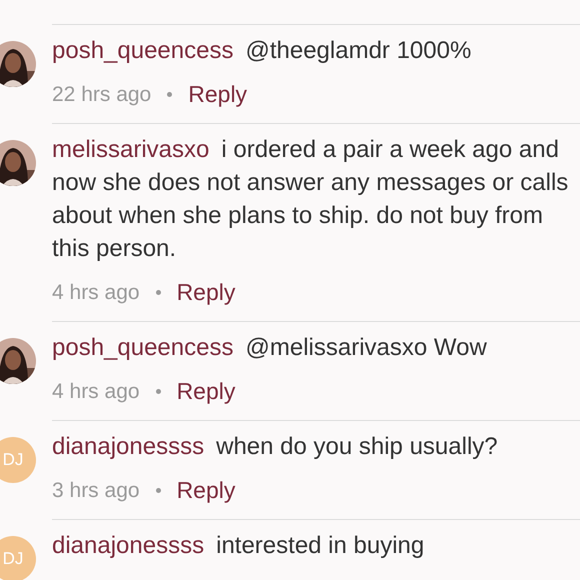  Describe the element at coordinates (275, 447) in the screenshot. I see `comment-text: dianajonessss when do you ship usually?` at that location.